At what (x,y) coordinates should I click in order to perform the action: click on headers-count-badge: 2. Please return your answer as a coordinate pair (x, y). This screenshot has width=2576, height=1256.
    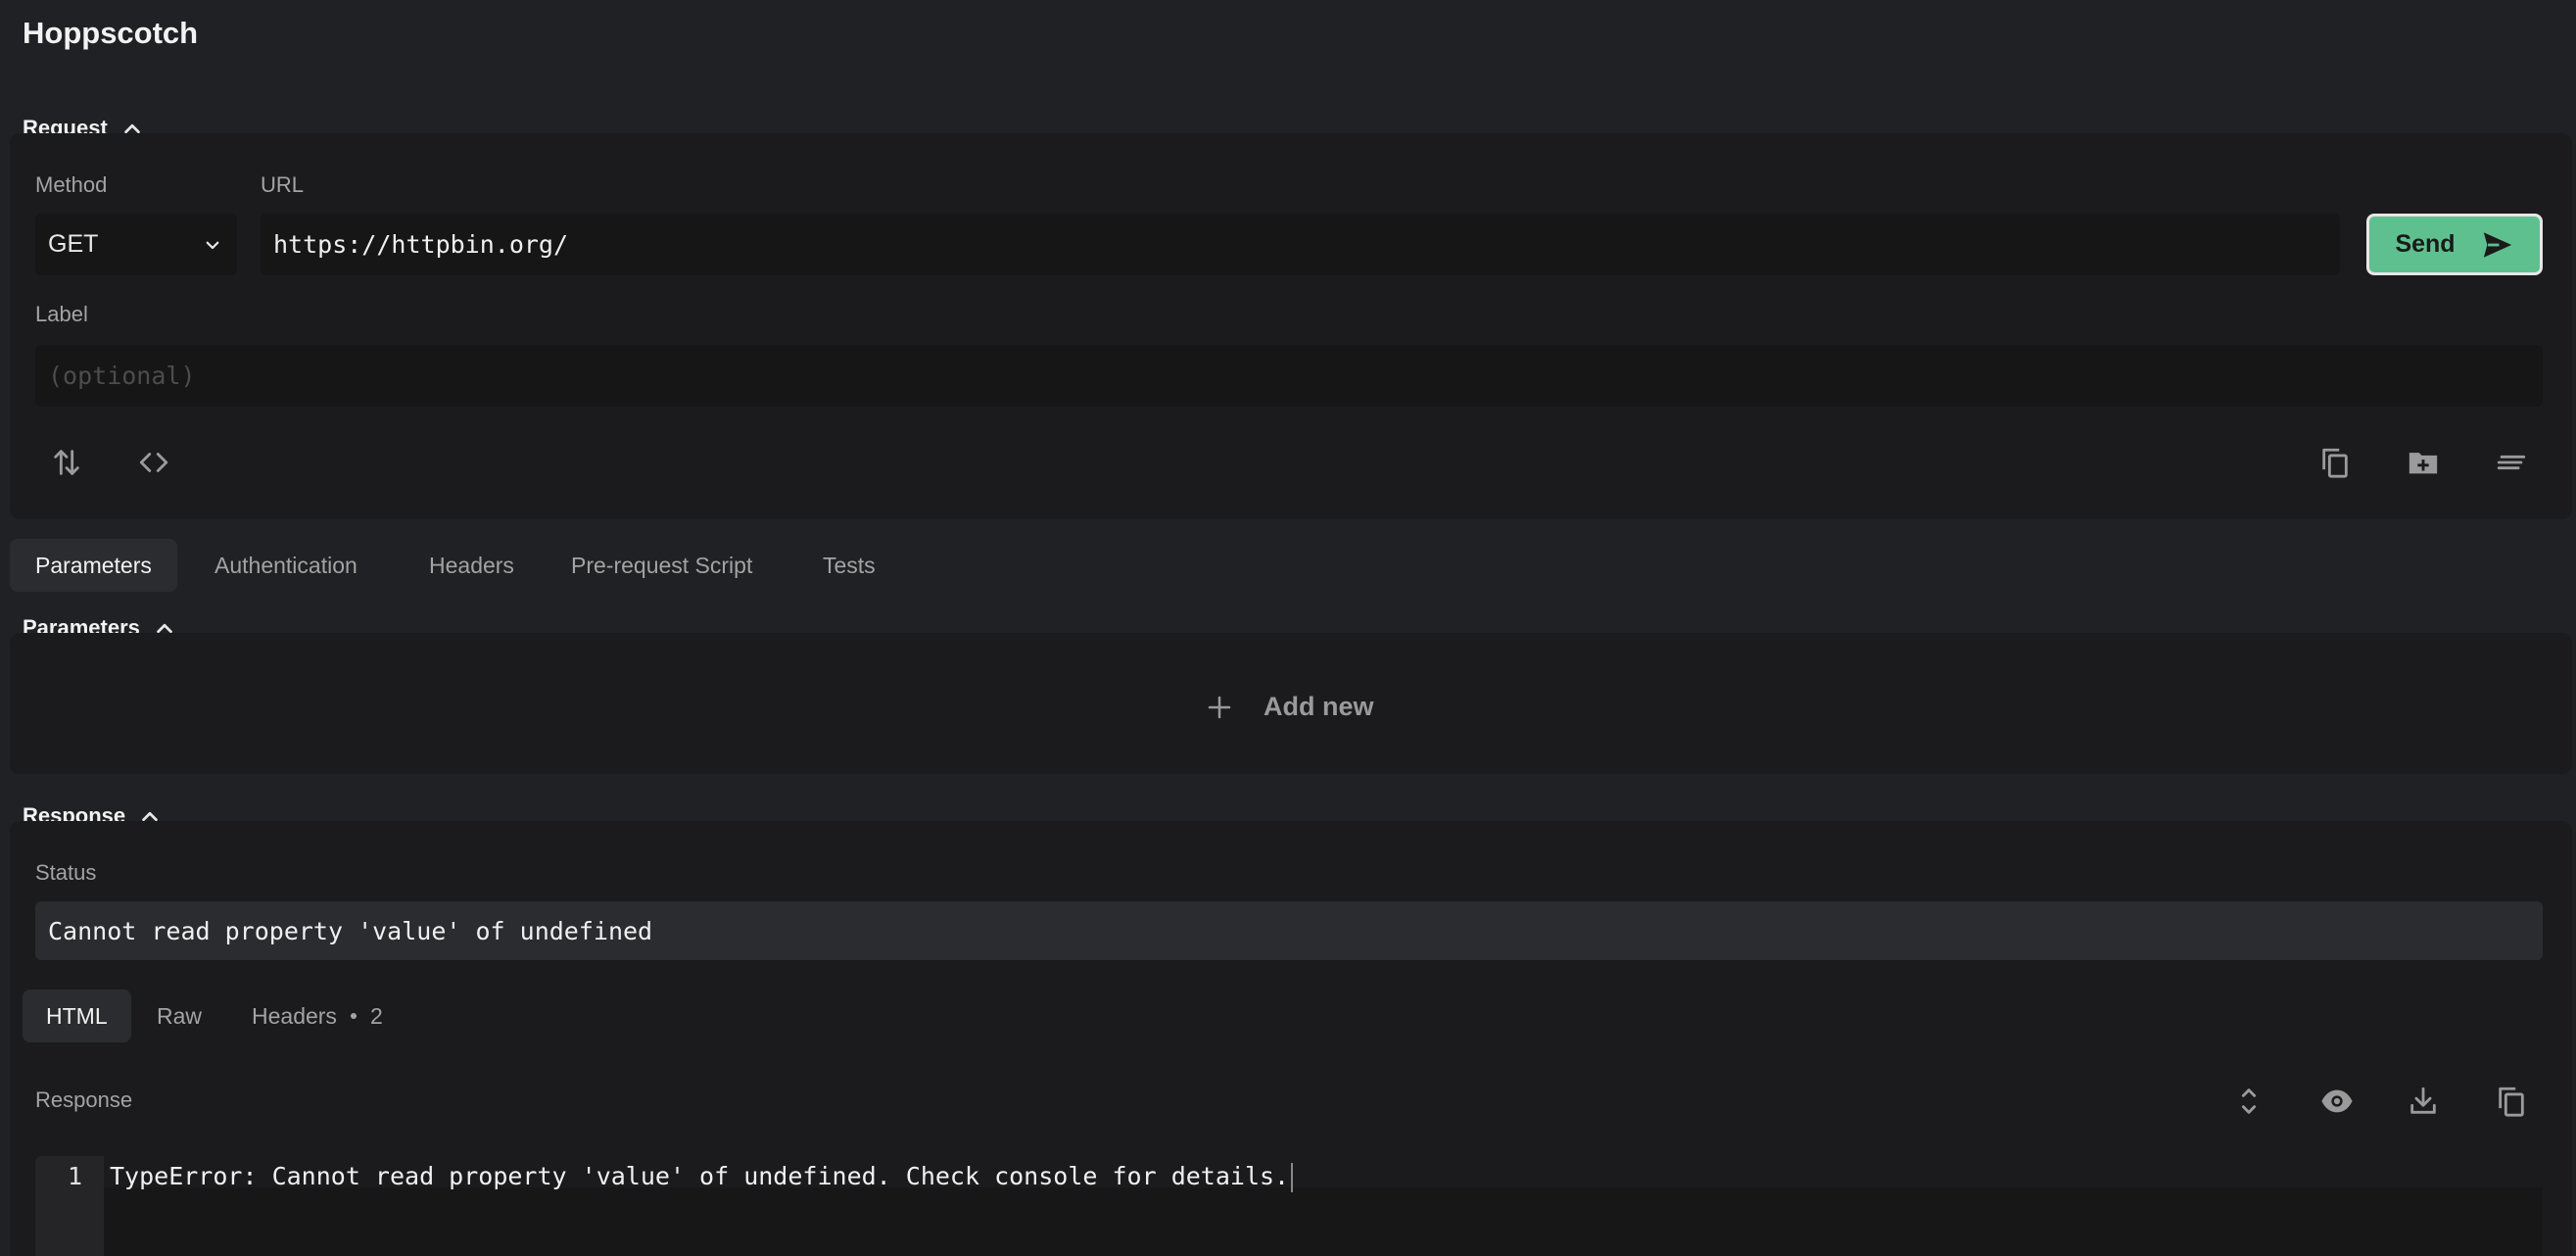
    Looking at the image, I should click on (376, 1015).